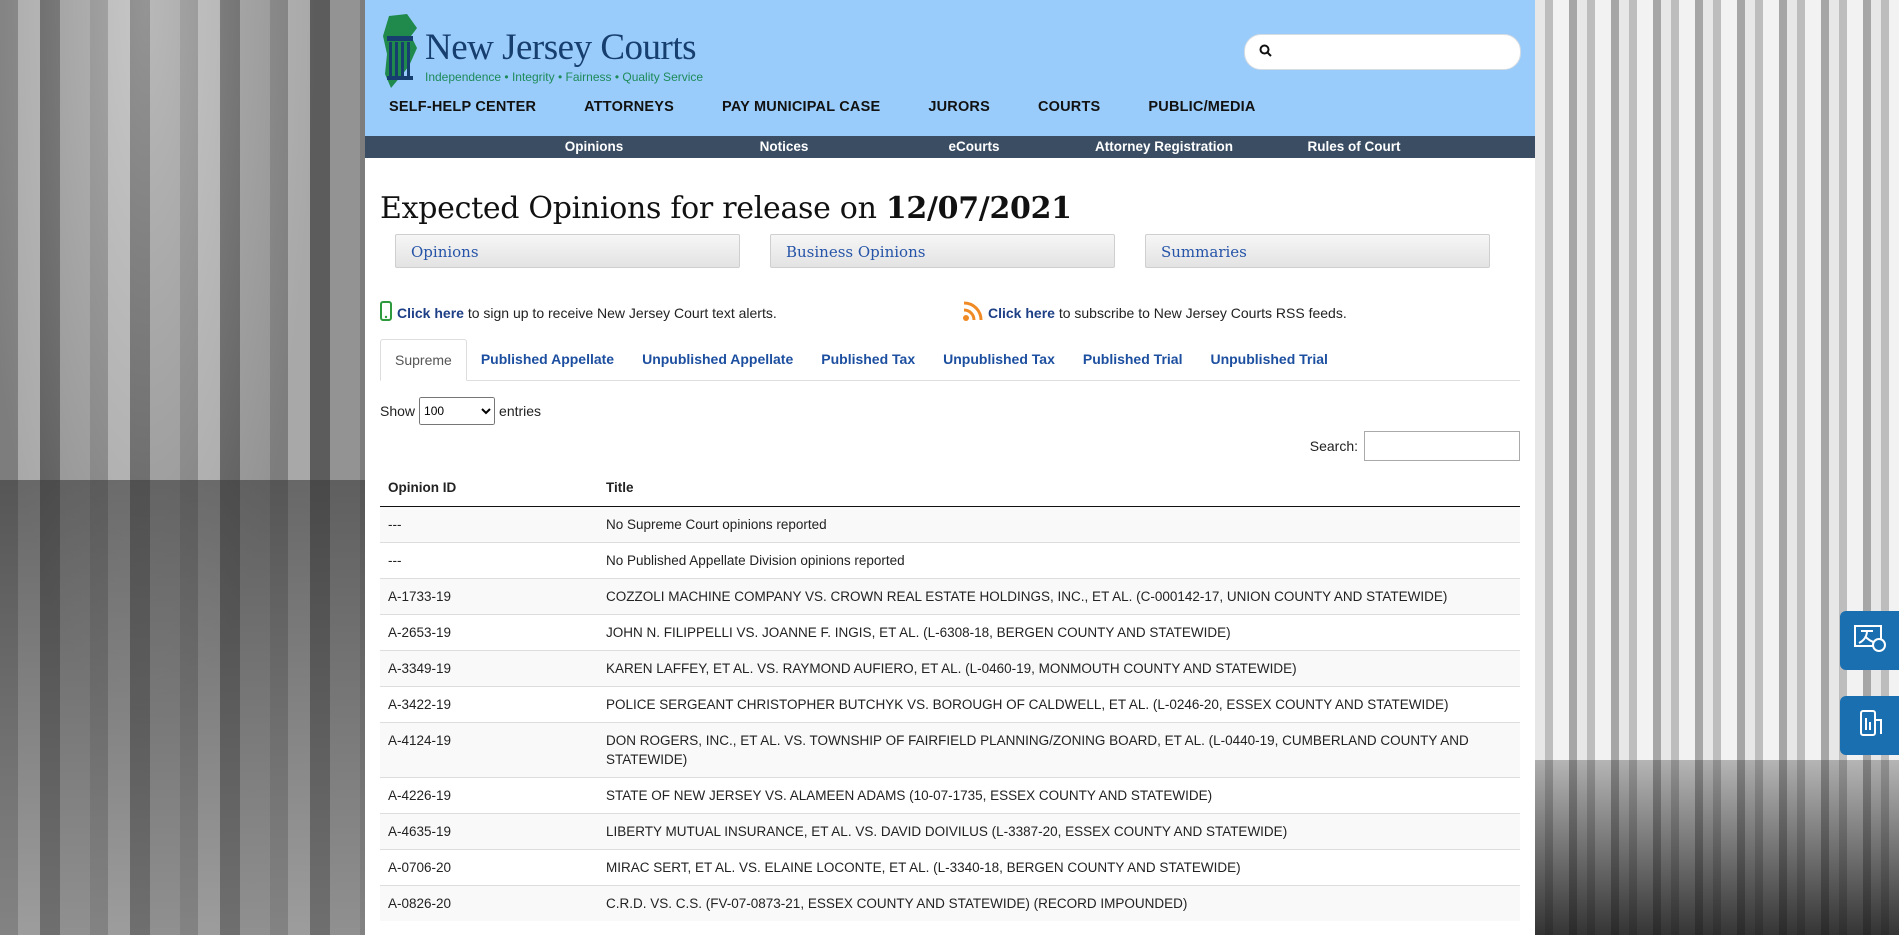 Image resolution: width=1899 pixels, height=935 pixels. Describe the element at coordinates (1382, 52) in the screenshot. I see `site-search-input` at that location.